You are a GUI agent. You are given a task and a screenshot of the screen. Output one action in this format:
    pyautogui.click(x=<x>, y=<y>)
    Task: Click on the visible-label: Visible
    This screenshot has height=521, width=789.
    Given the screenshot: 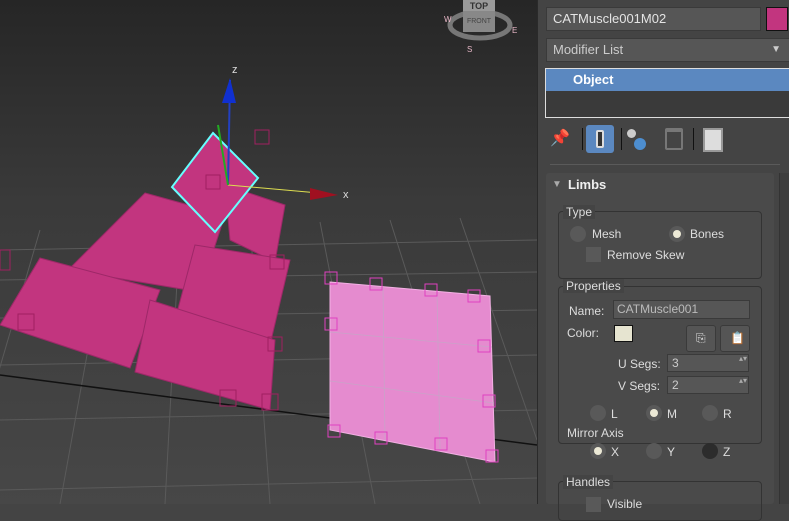 What is the action you would take?
    pyautogui.click(x=625, y=504)
    